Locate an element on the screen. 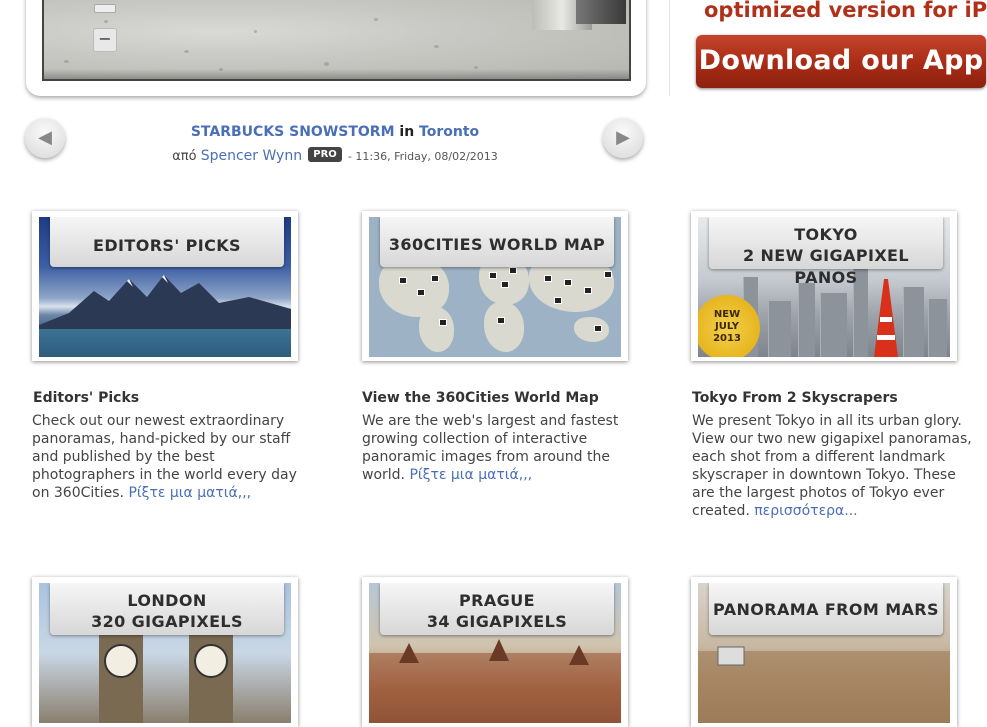  mars-image: PANORAMA FROM MARS is located at coordinates (824, 653).